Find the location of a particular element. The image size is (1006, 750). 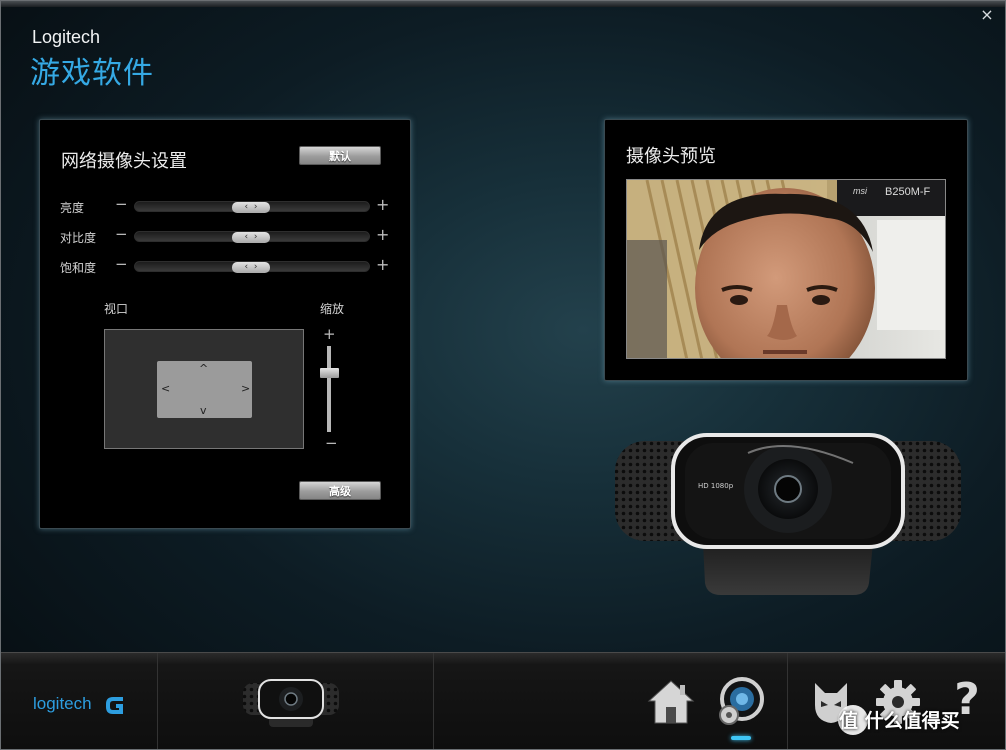

pan-up-icon: ^ is located at coordinates (203, 368).